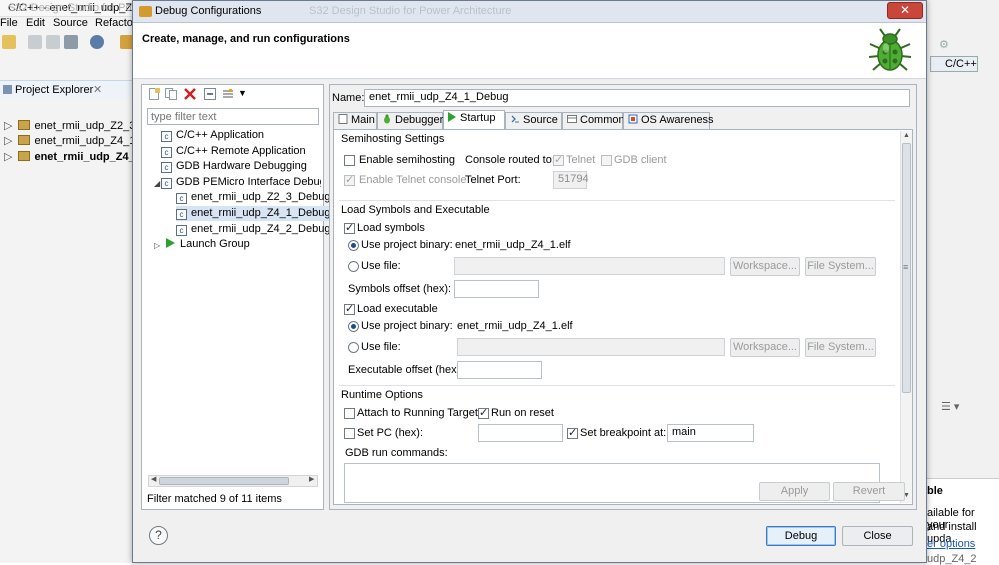 Image resolution: width=999 pixels, height=565 pixels. Describe the element at coordinates (905, 10) in the screenshot. I see `close-window-button: ✕` at that location.